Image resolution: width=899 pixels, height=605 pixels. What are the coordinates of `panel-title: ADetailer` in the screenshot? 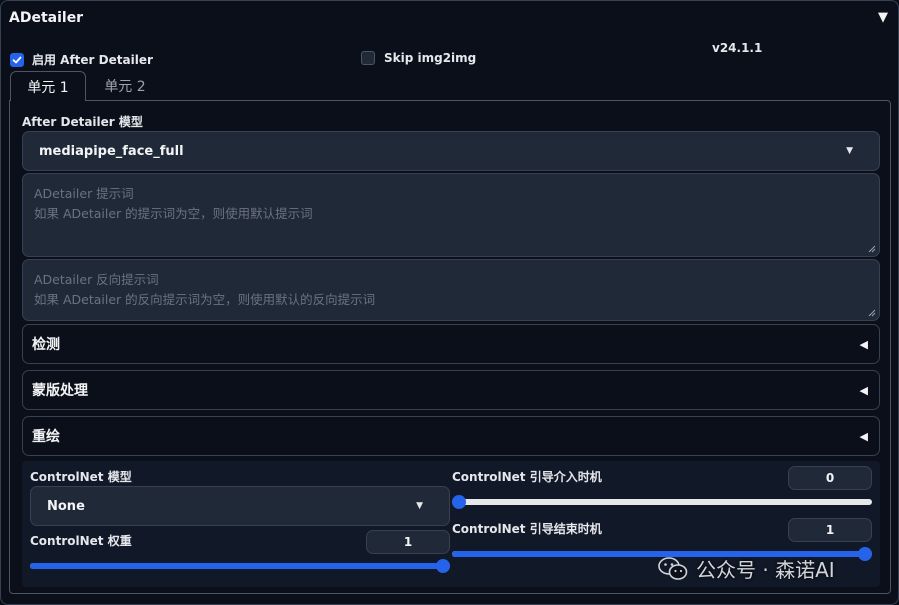 It's located at (46, 18).